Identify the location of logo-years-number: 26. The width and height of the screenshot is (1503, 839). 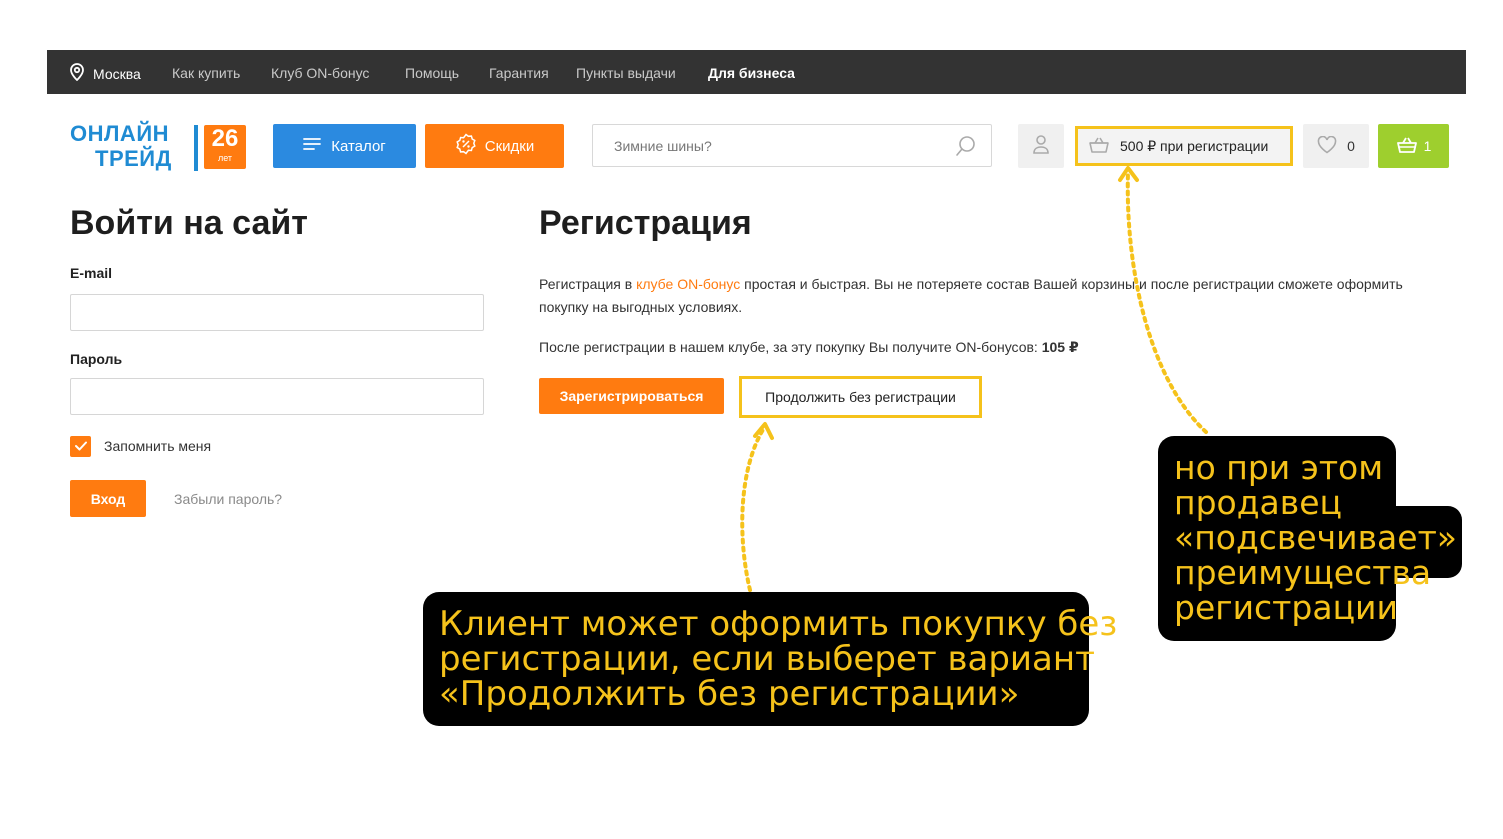
(225, 138).